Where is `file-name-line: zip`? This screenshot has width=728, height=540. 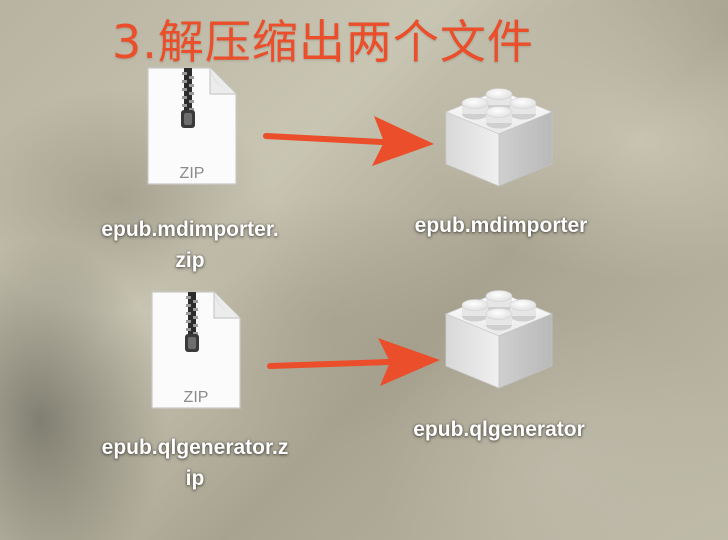 file-name-line: zip is located at coordinates (190, 260).